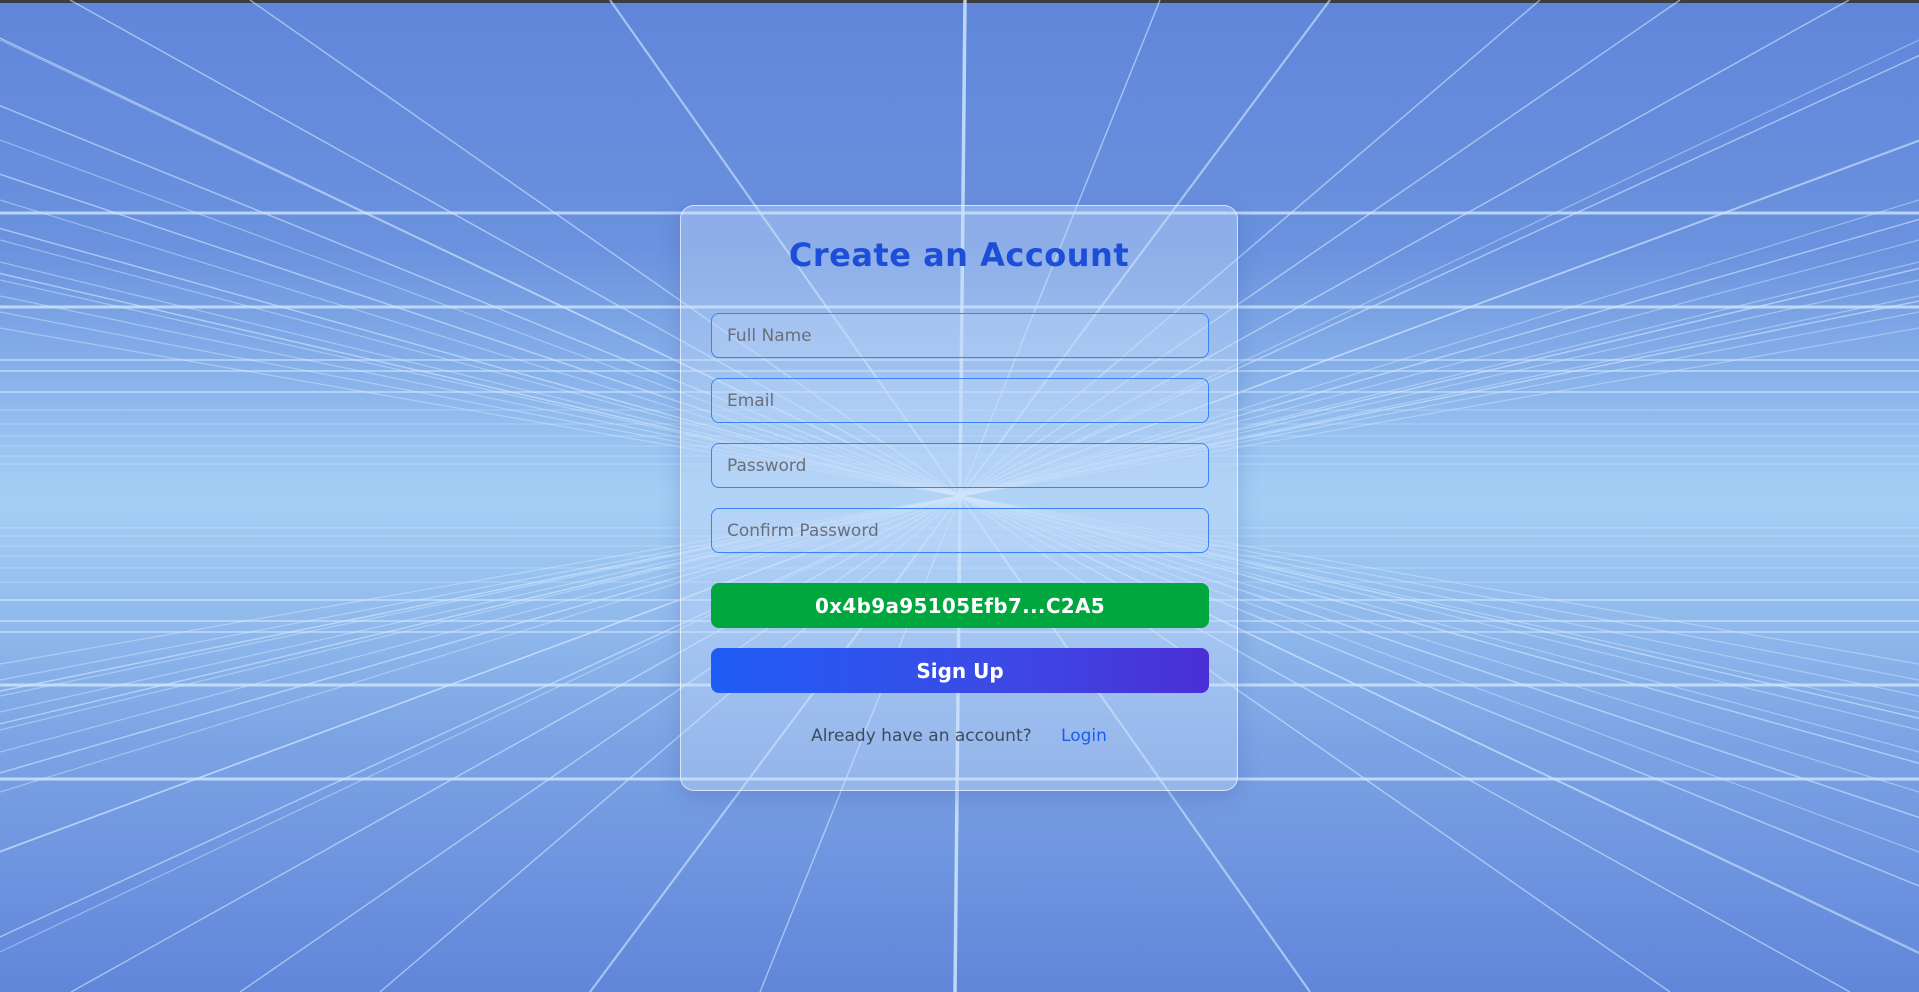 This screenshot has height=992, width=1919. What do you see at coordinates (960, 605) in the screenshot?
I see `wallet-address-button: 0x4b9a95105Efb7...C2A5` at bounding box center [960, 605].